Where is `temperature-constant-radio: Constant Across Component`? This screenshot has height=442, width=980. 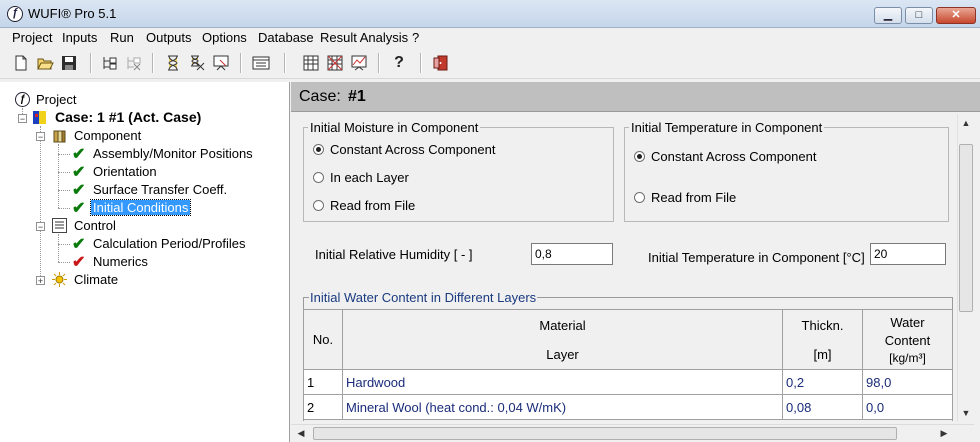
temperature-constant-radio: Constant Across Component is located at coordinates (725, 156).